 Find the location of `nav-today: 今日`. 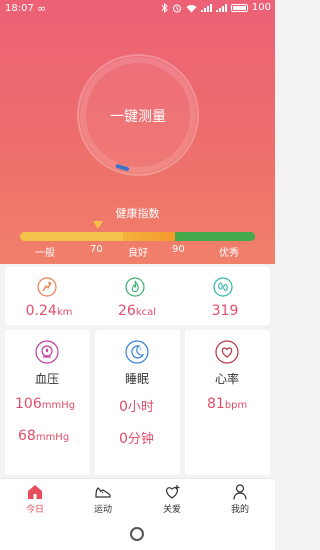

nav-today: 今日 is located at coordinates (35, 499).